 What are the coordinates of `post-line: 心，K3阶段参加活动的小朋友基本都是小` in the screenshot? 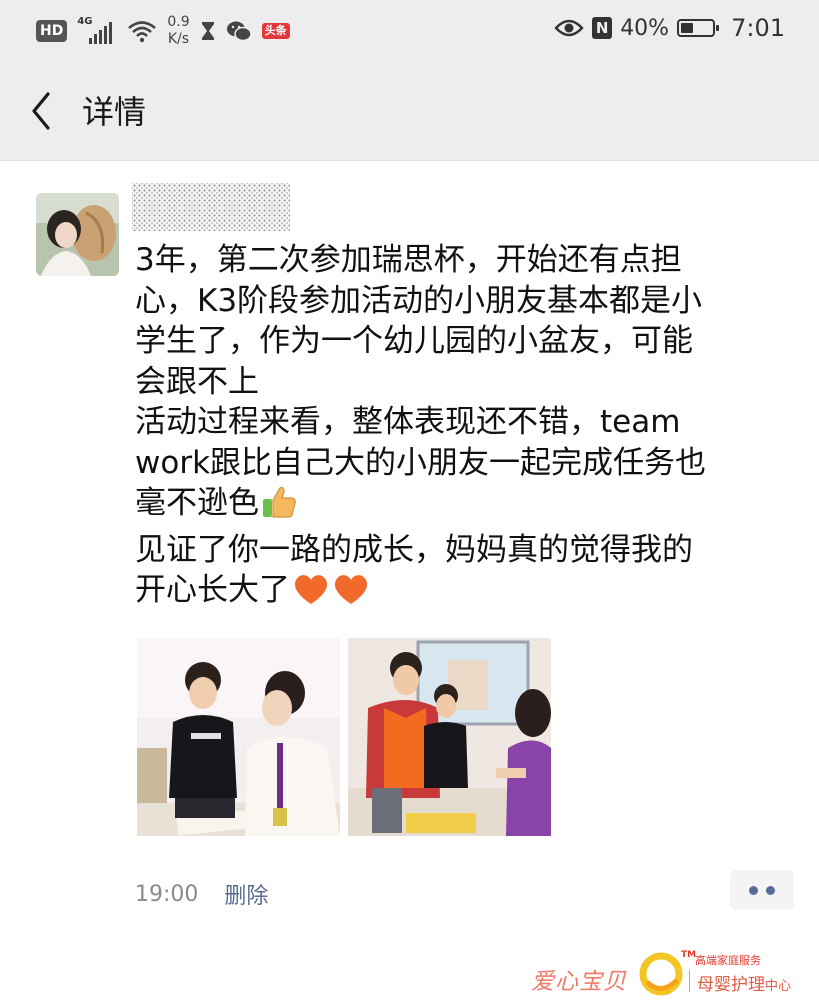 It's located at (419, 300).